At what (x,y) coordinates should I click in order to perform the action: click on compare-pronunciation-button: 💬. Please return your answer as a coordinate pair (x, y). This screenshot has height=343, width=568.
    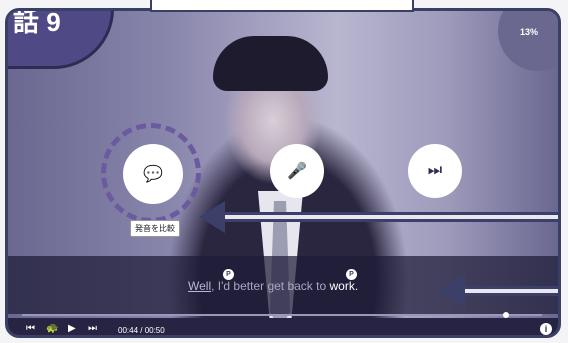
    Looking at the image, I should click on (153, 174).